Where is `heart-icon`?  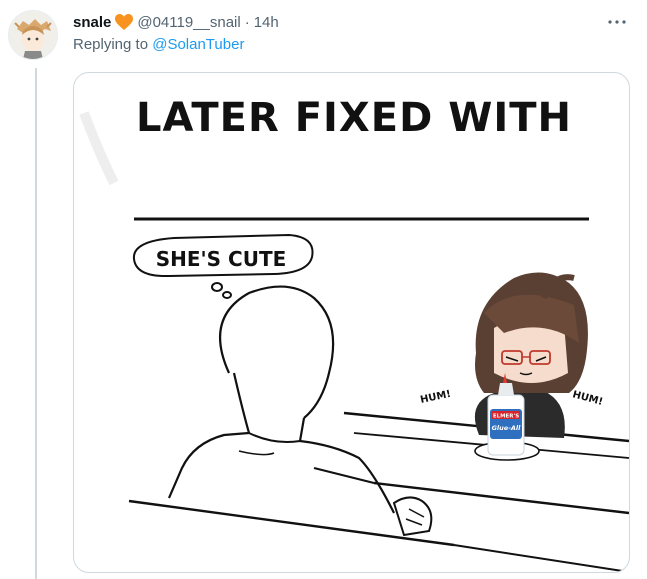
heart-icon is located at coordinates (124, 22).